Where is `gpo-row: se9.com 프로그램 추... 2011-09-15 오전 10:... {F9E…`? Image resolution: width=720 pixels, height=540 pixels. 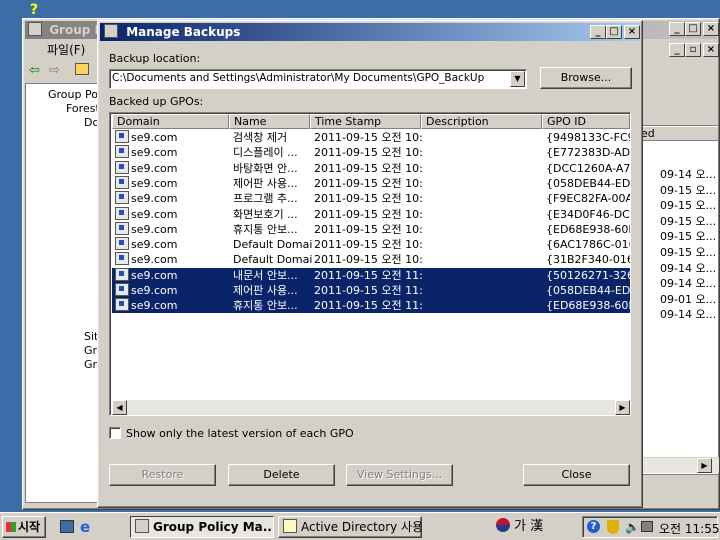 gpo-row: se9.com 프로그램 추... 2011-09-15 오전 10:... {F9E… is located at coordinates (371, 198).